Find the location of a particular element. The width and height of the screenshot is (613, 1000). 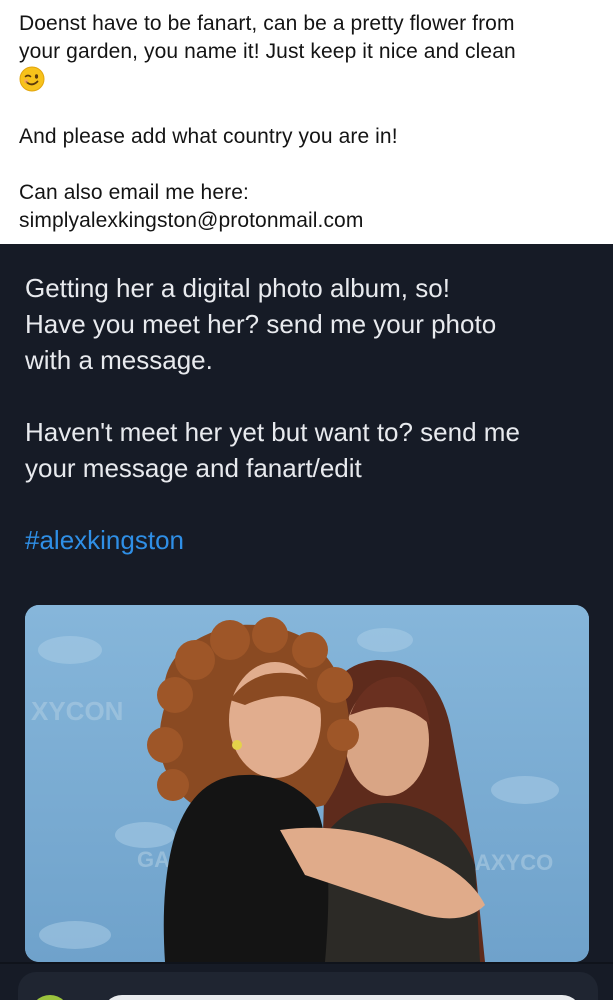

note-line-4: Can also email me here: is located at coordinates (134, 192).